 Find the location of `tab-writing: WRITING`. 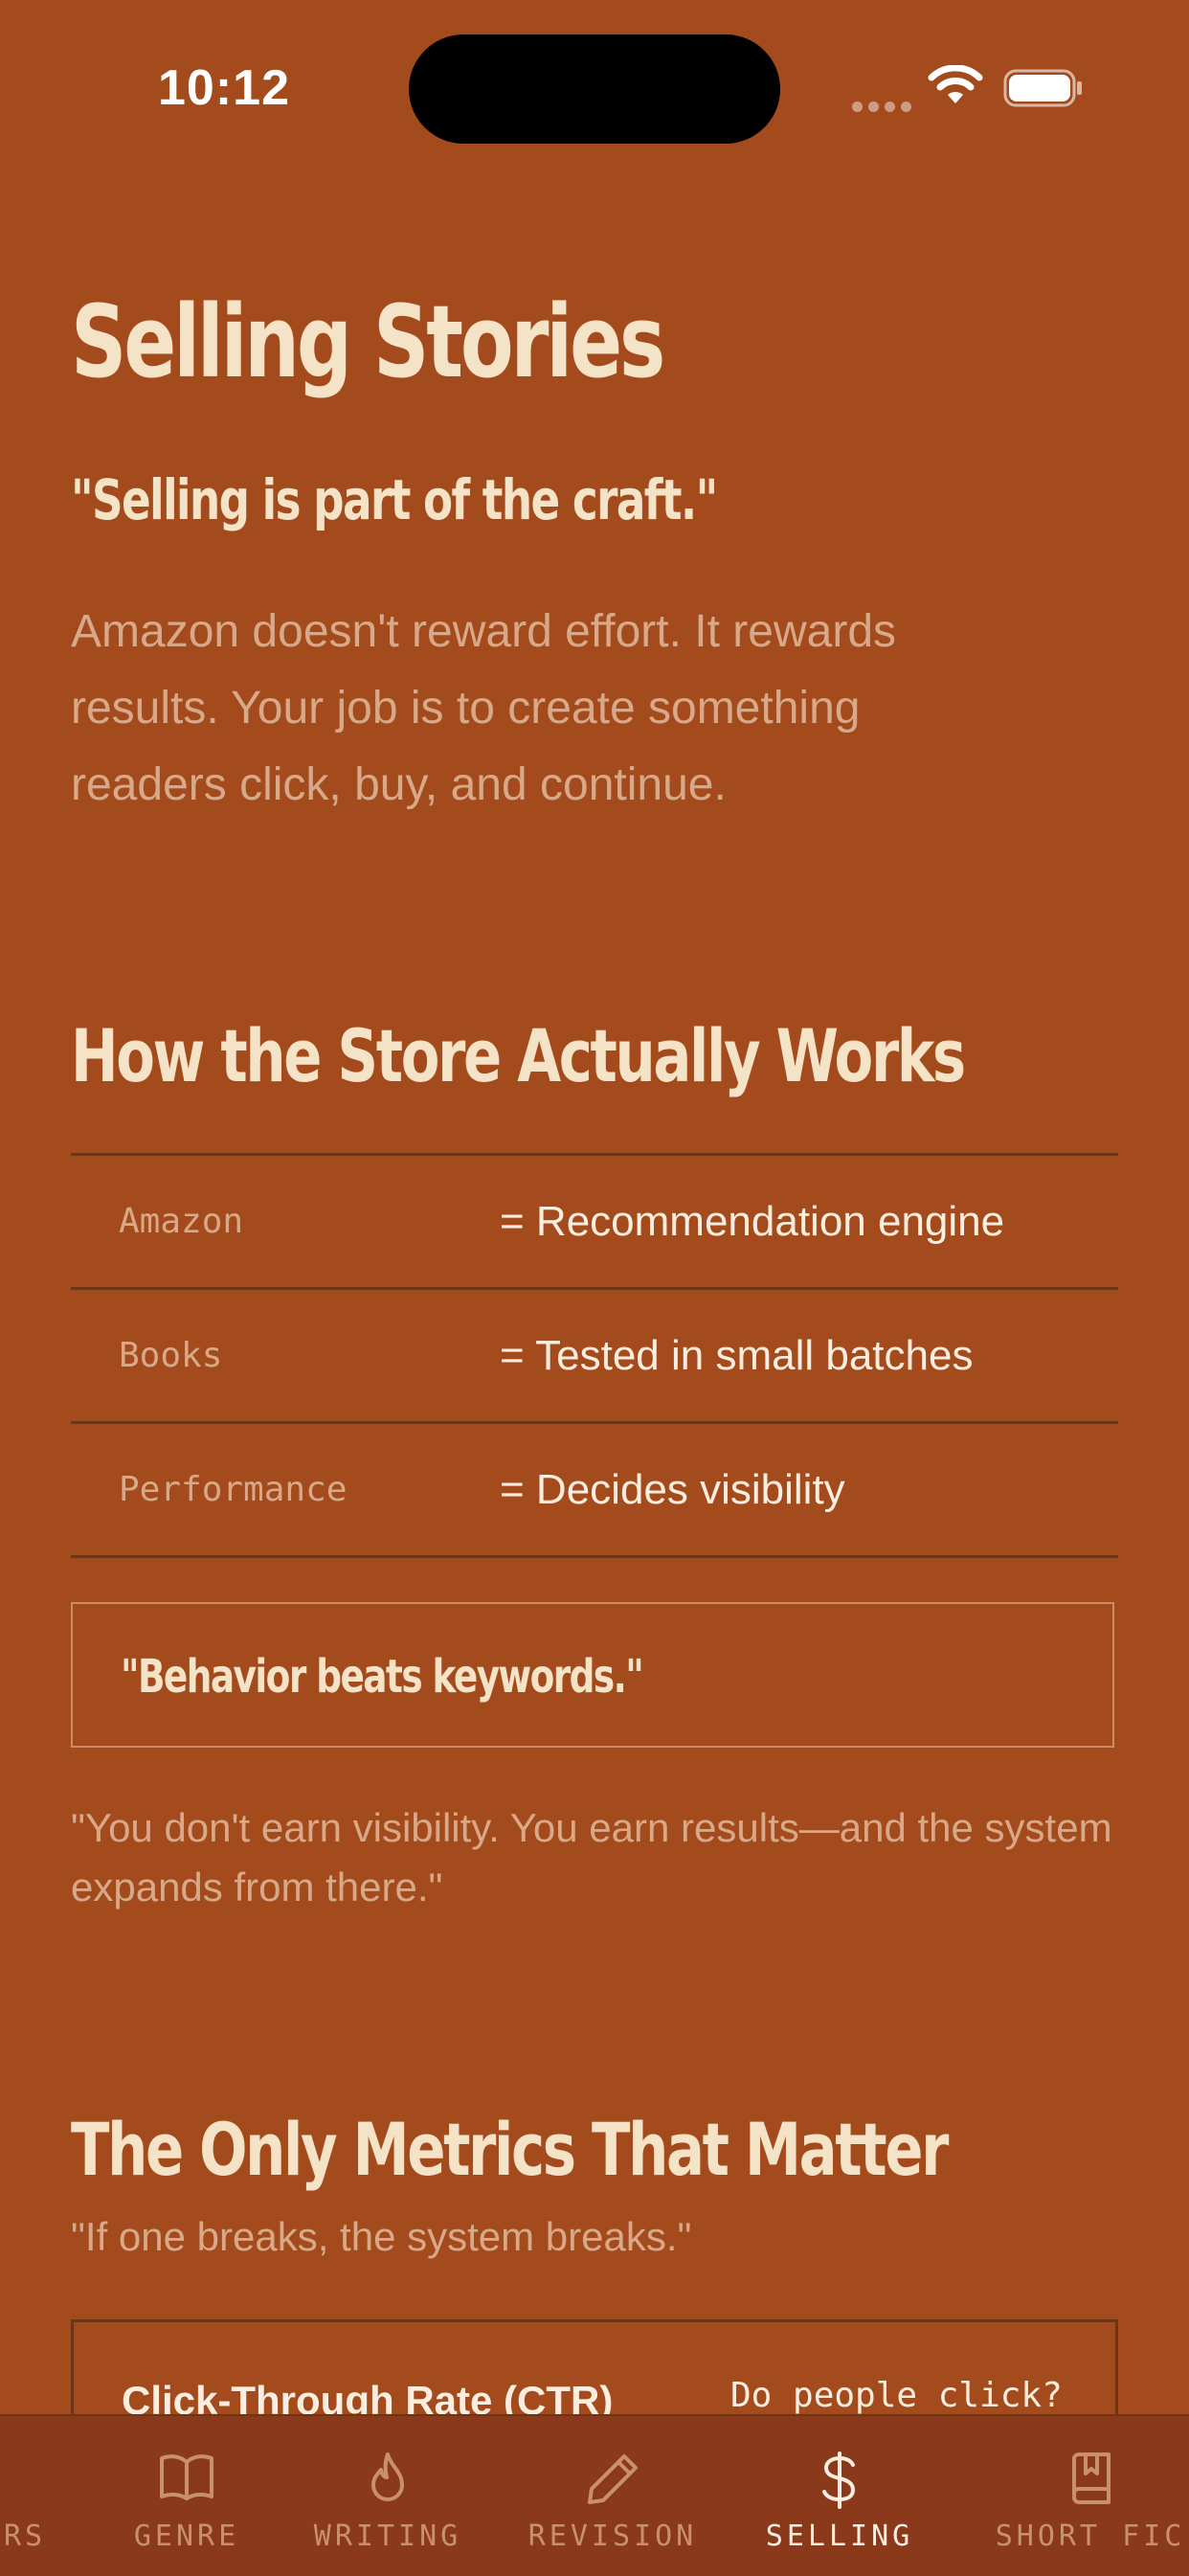

tab-writing: WRITING is located at coordinates (387, 2496).